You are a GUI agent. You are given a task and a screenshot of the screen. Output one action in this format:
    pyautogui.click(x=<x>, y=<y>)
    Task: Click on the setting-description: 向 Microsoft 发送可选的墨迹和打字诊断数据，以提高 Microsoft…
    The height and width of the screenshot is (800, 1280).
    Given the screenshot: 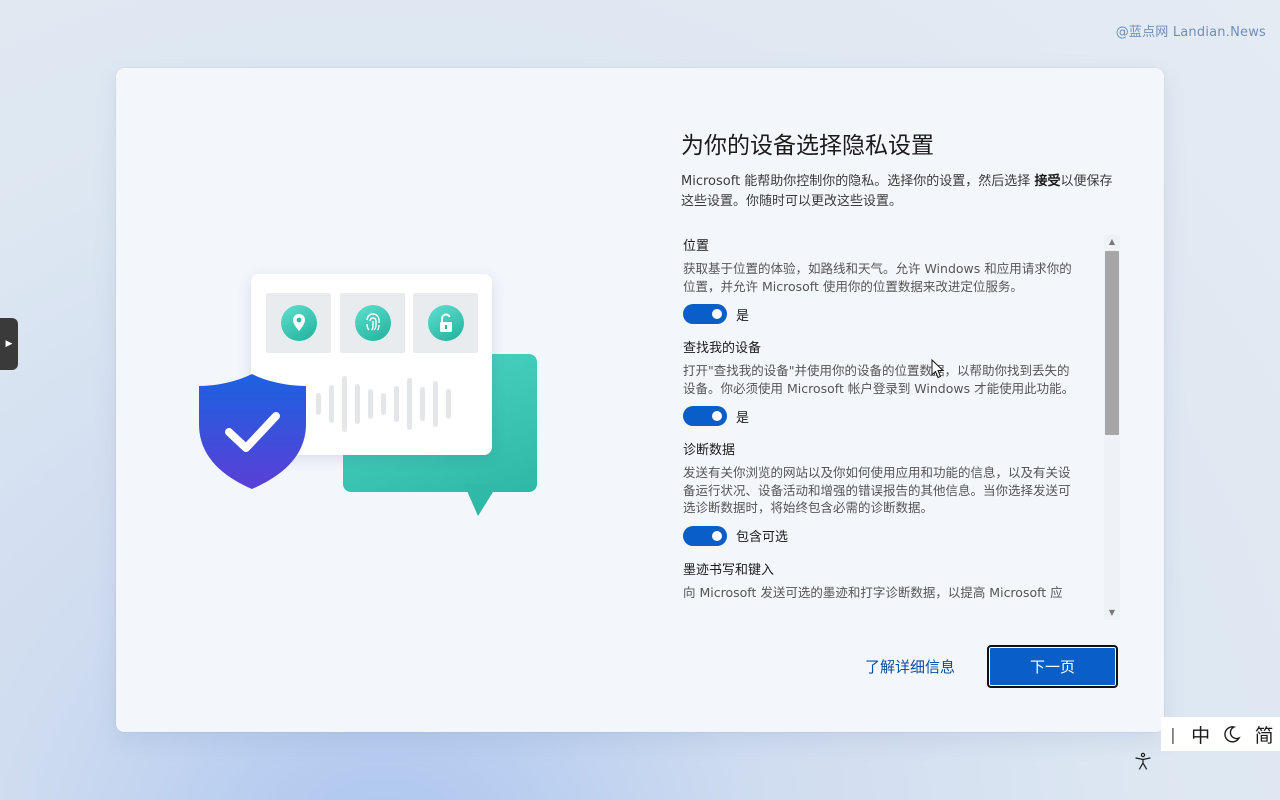 What is the action you would take?
    pyautogui.click(x=873, y=592)
    